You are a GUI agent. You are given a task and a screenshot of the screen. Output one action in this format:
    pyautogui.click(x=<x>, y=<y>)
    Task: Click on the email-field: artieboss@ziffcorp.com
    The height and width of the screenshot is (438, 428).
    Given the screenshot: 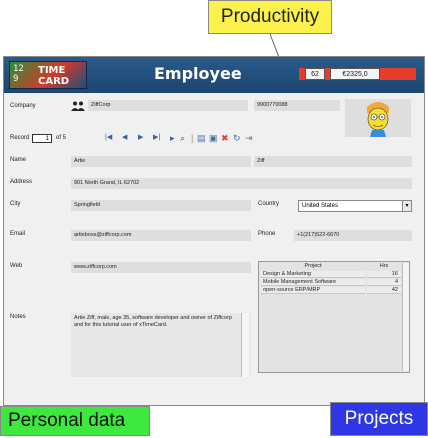 What is the action you would take?
    pyautogui.click(x=161, y=235)
    